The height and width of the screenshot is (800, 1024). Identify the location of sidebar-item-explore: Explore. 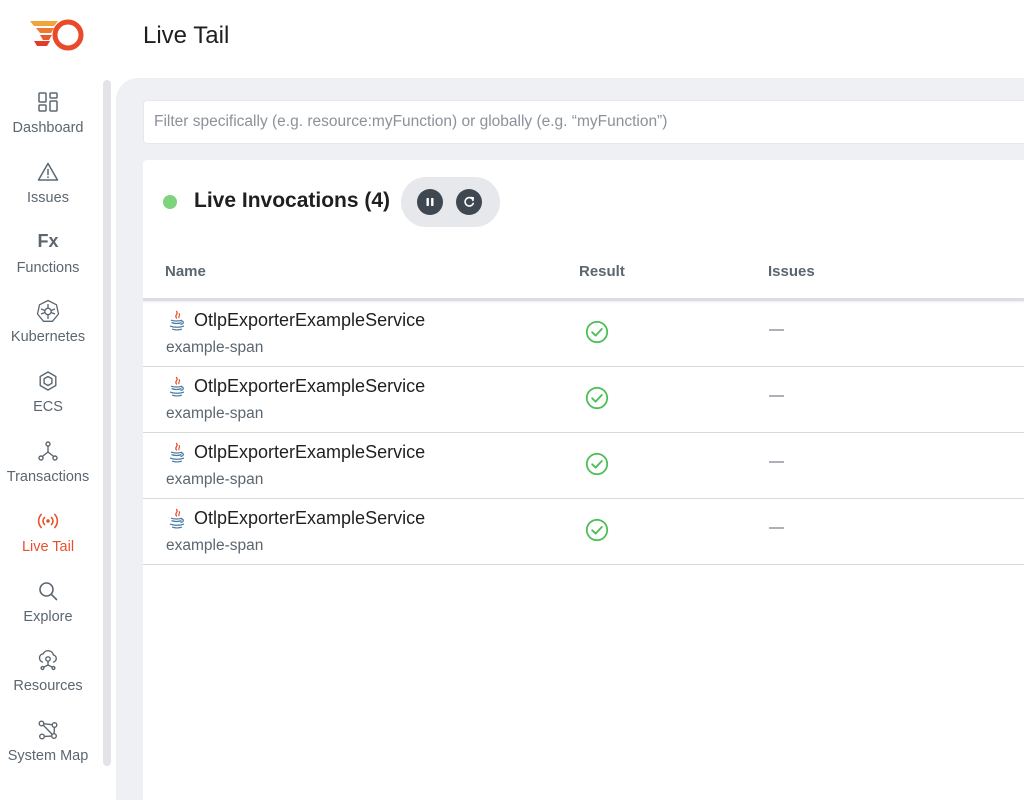
(48, 609).